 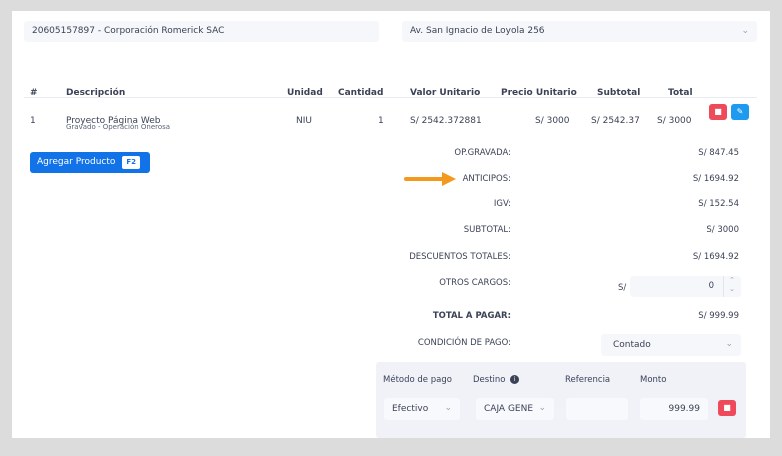 I want to click on payment-destination-value: CAJA GENE, so click(x=509, y=409).